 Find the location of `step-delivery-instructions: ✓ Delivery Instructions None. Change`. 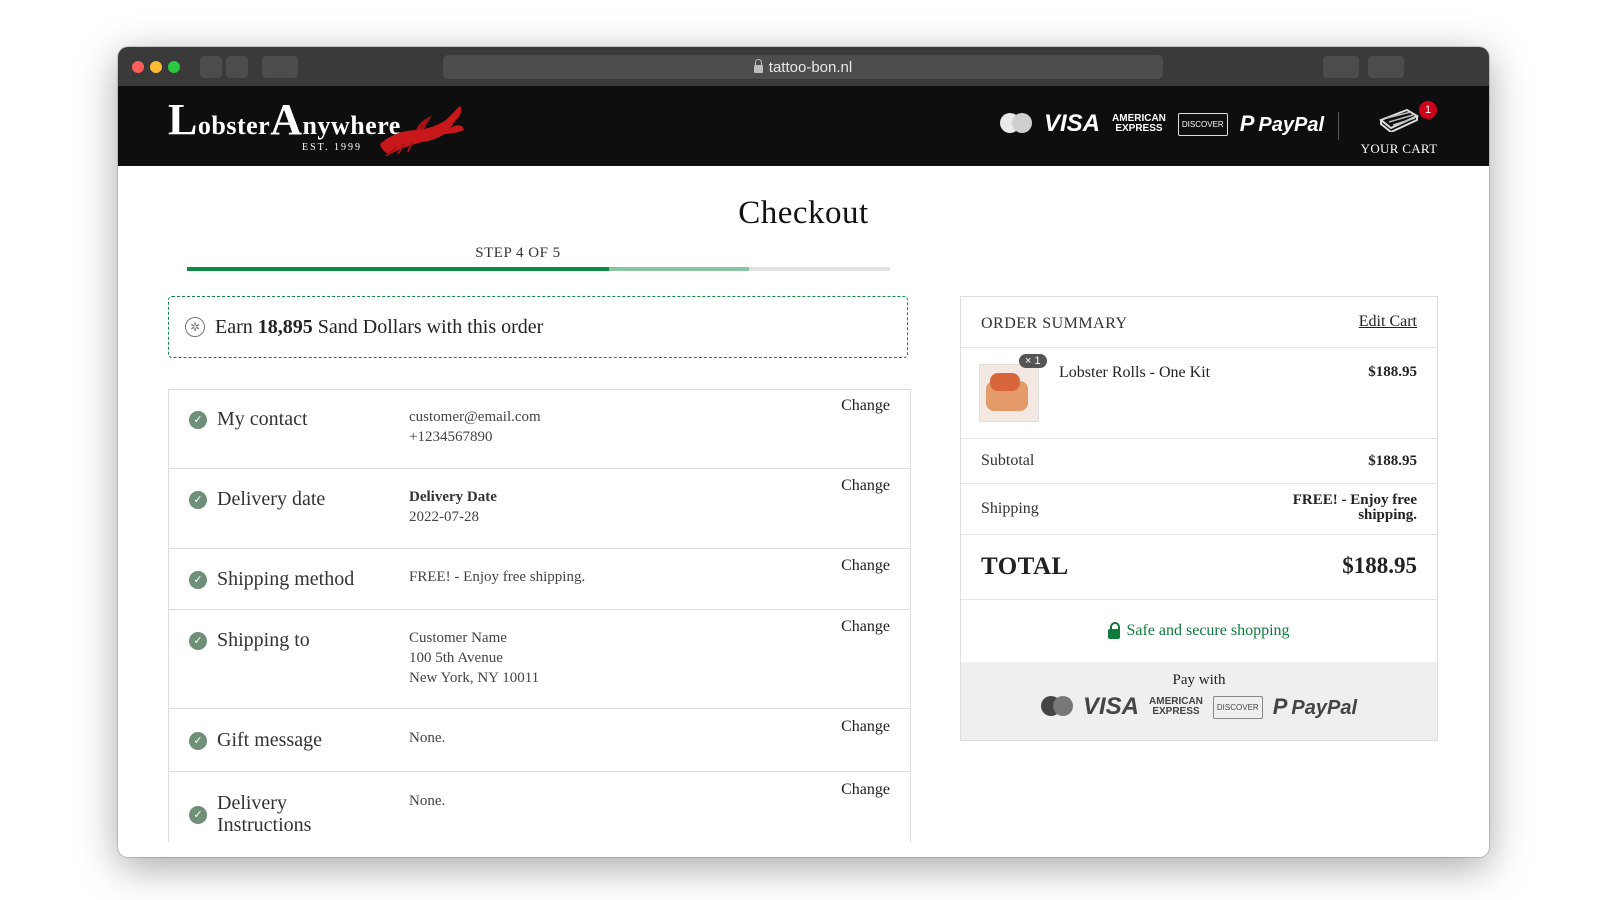

step-delivery-instructions: ✓ Delivery Instructions None. Change is located at coordinates (539, 807).